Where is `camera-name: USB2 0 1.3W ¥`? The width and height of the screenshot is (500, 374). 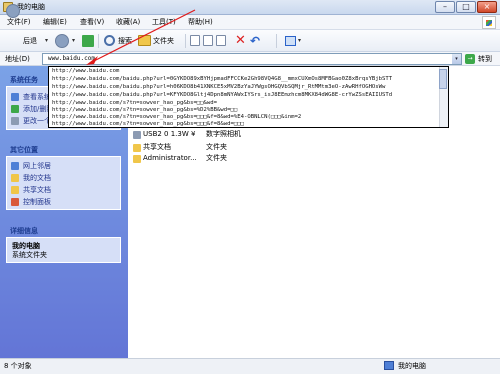 camera-name: USB2 0 1.3W ¥ is located at coordinates (169, 134).